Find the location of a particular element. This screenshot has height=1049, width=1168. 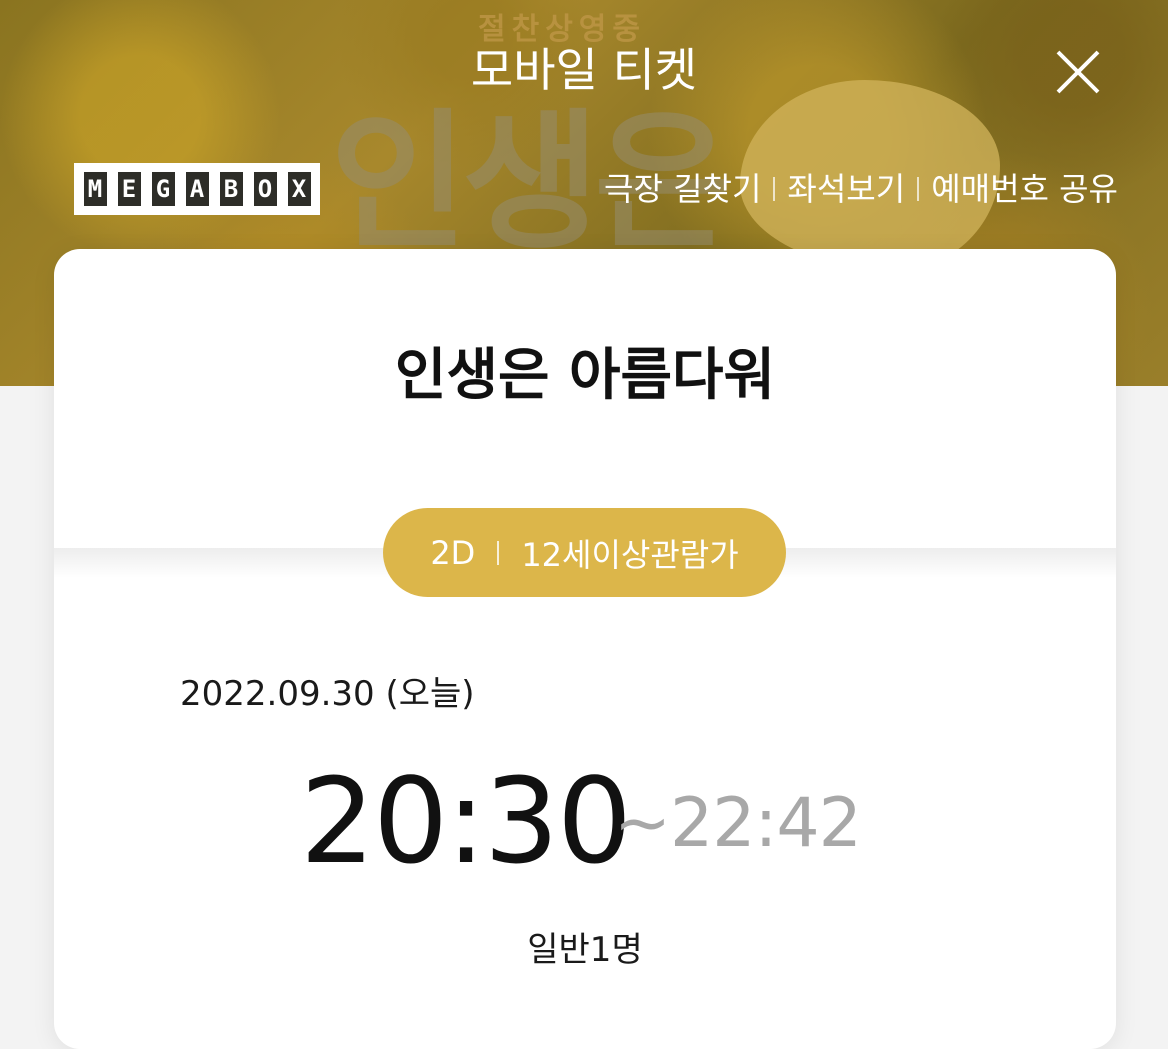

format-rating-badge: 2D 12세이상관람가 is located at coordinates (584, 552).